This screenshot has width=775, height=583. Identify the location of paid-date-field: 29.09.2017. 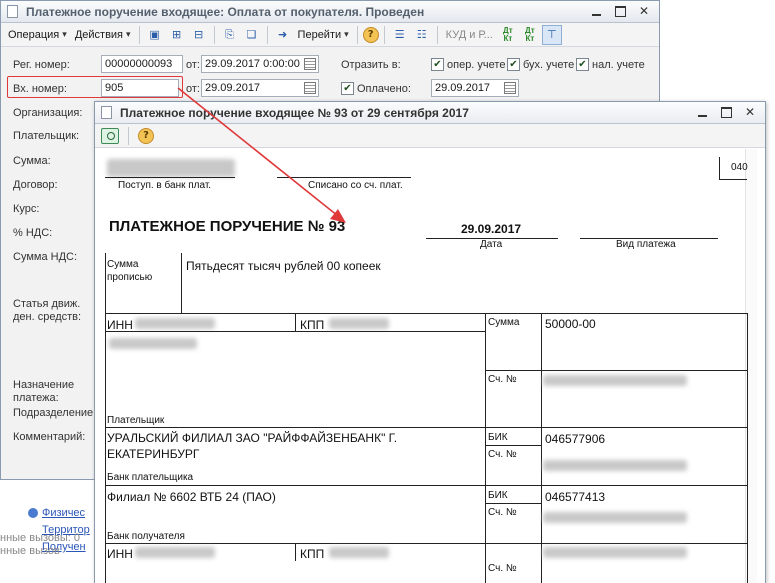
(475, 88).